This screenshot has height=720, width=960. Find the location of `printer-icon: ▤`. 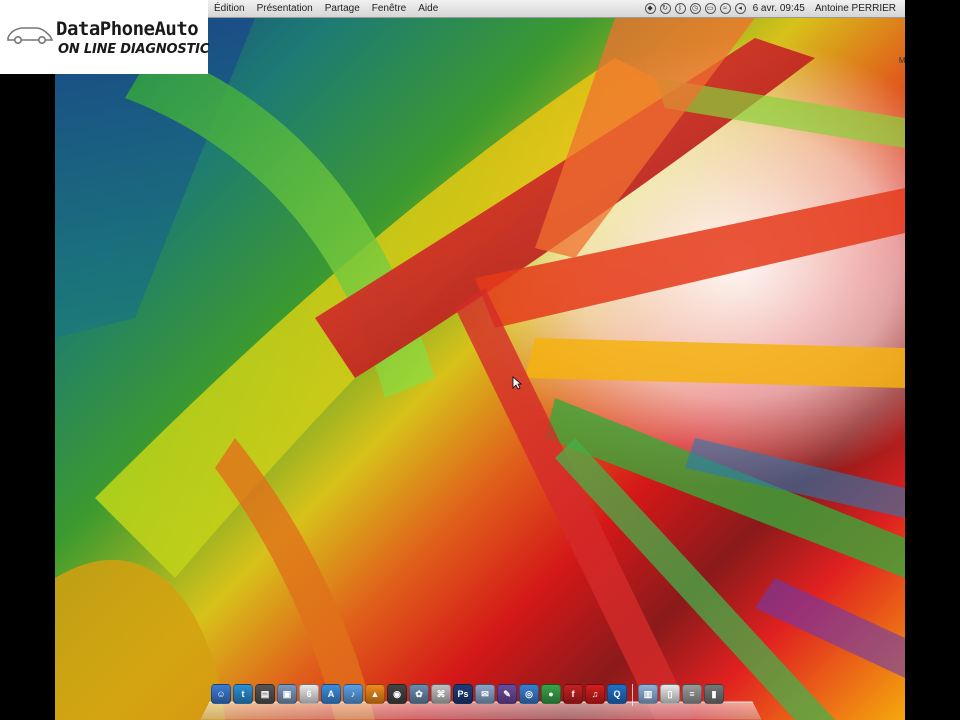

printer-icon: ▤ is located at coordinates (265, 694).